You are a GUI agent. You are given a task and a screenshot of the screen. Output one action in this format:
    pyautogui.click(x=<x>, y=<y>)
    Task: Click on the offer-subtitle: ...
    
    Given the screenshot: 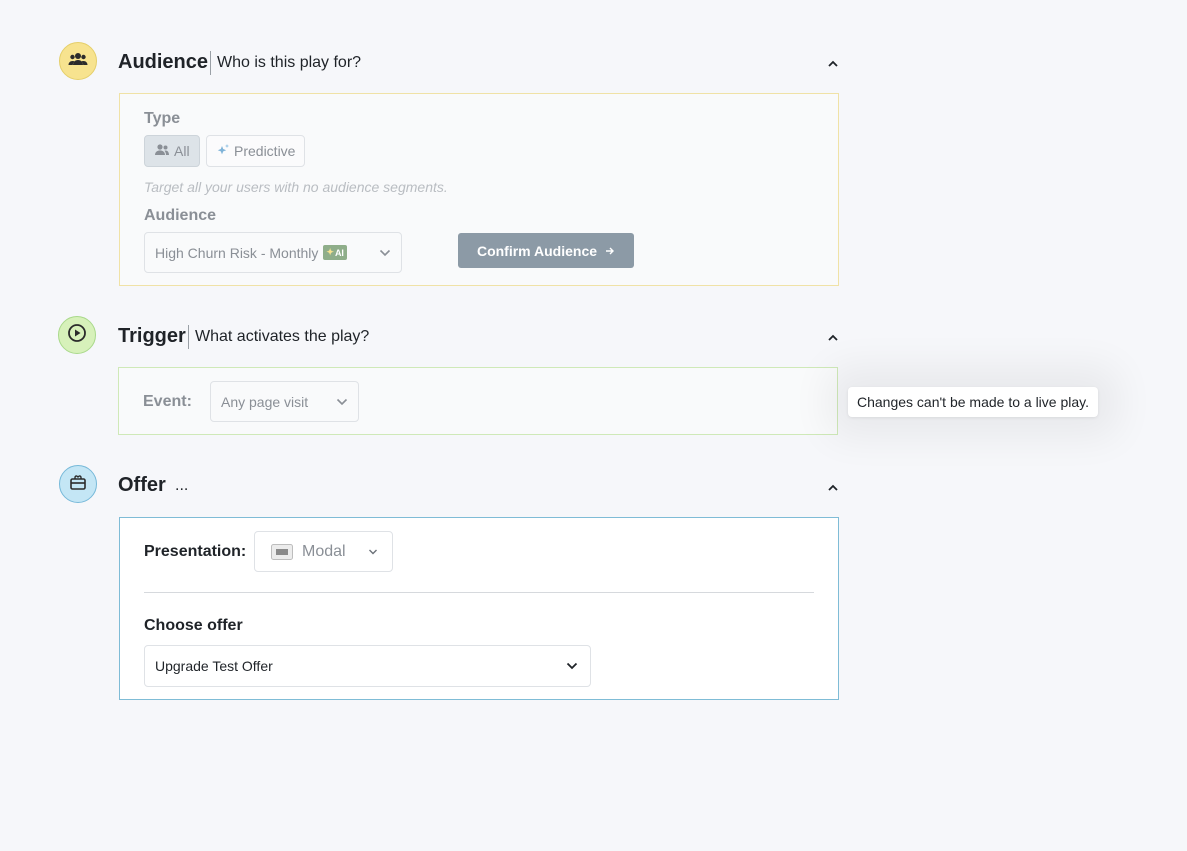 What is the action you would take?
    pyautogui.click(x=182, y=485)
    